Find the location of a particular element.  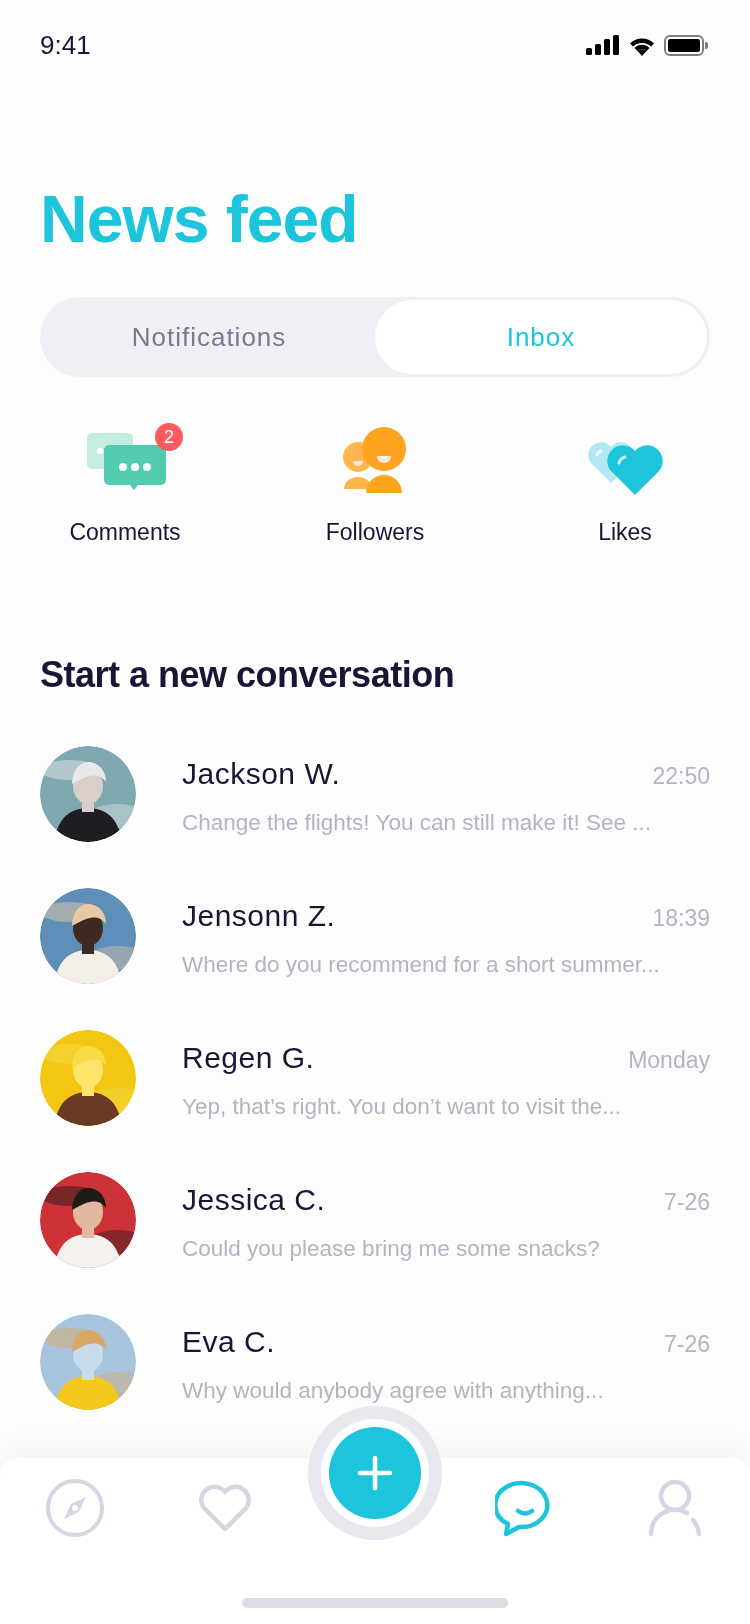

page-title: News feed is located at coordinates (199, 219).